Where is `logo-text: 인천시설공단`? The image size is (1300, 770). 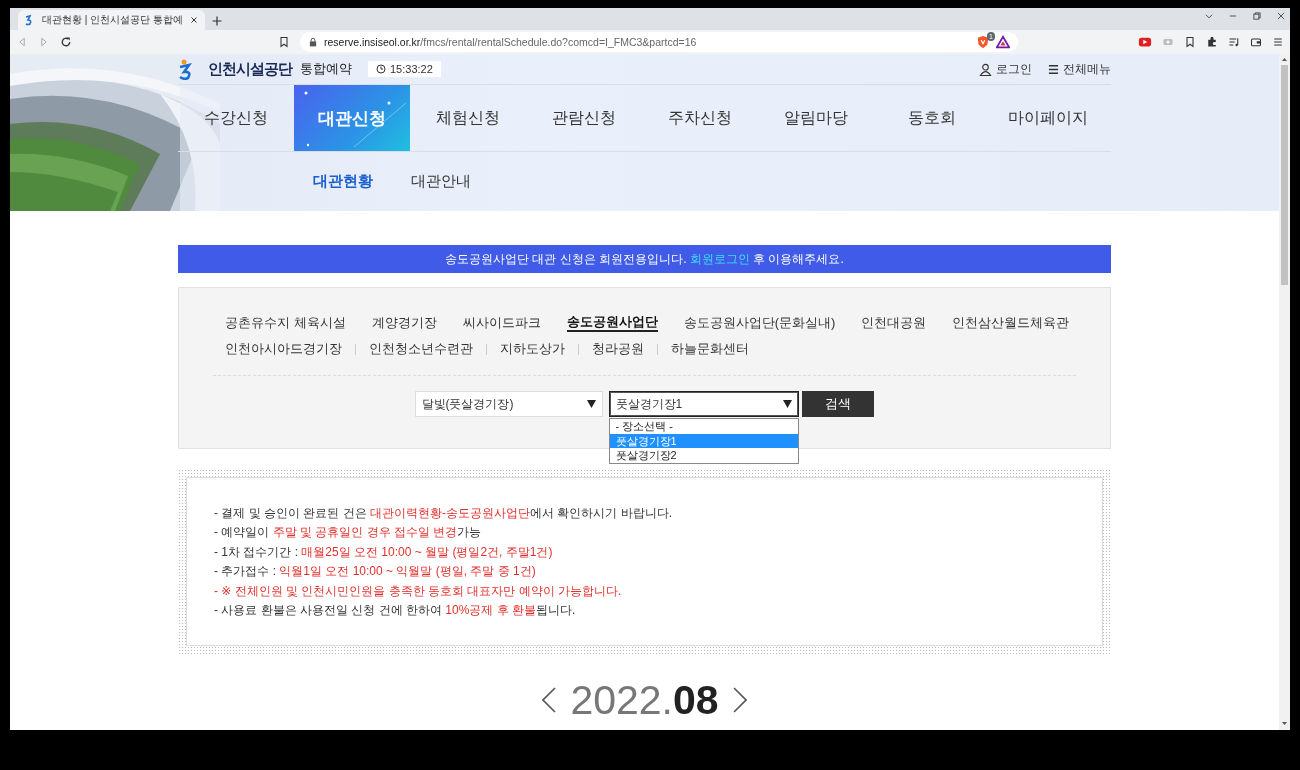 logo-text: 인천시설공단 is located at coordinates (250, 69).